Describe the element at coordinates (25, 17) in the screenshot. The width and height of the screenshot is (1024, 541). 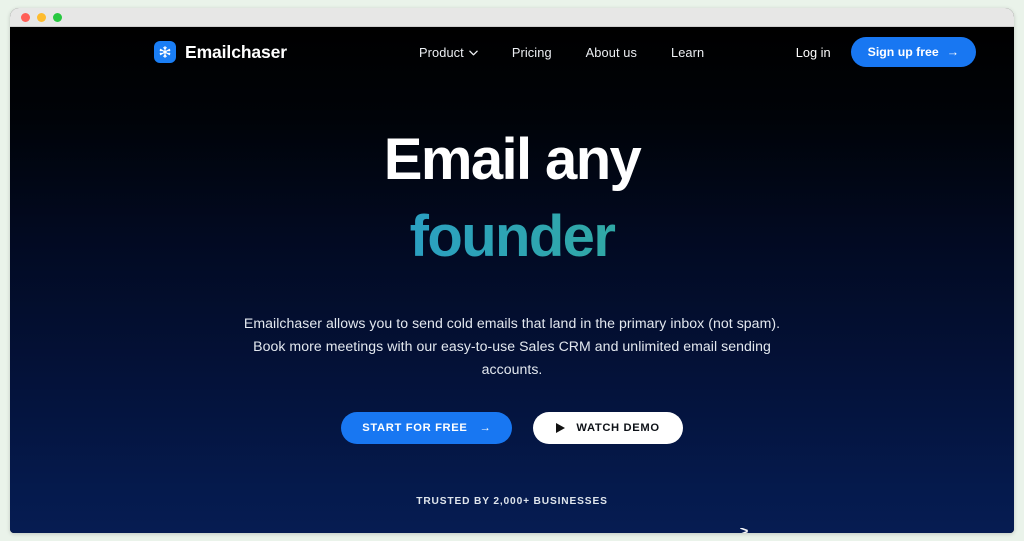
I see `window-close-button` at that location.